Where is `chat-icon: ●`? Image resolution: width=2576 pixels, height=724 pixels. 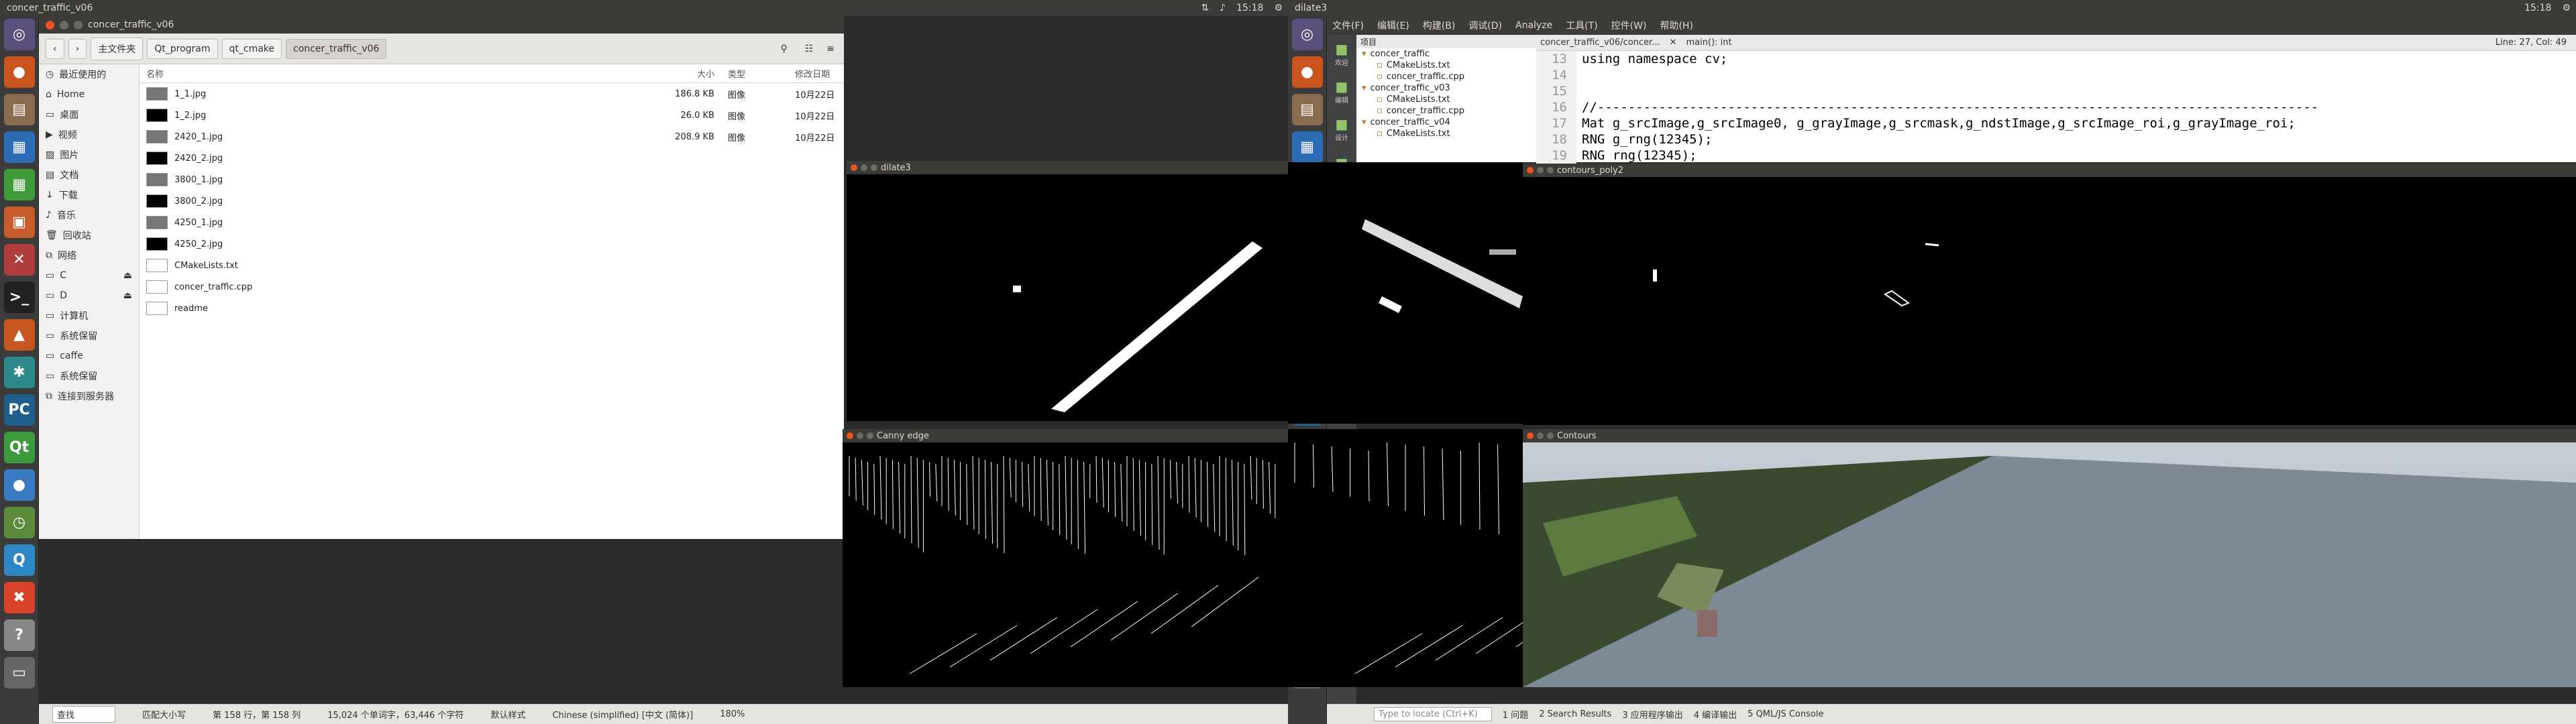
chat-icon: ● is located at coordinates (19, 485).